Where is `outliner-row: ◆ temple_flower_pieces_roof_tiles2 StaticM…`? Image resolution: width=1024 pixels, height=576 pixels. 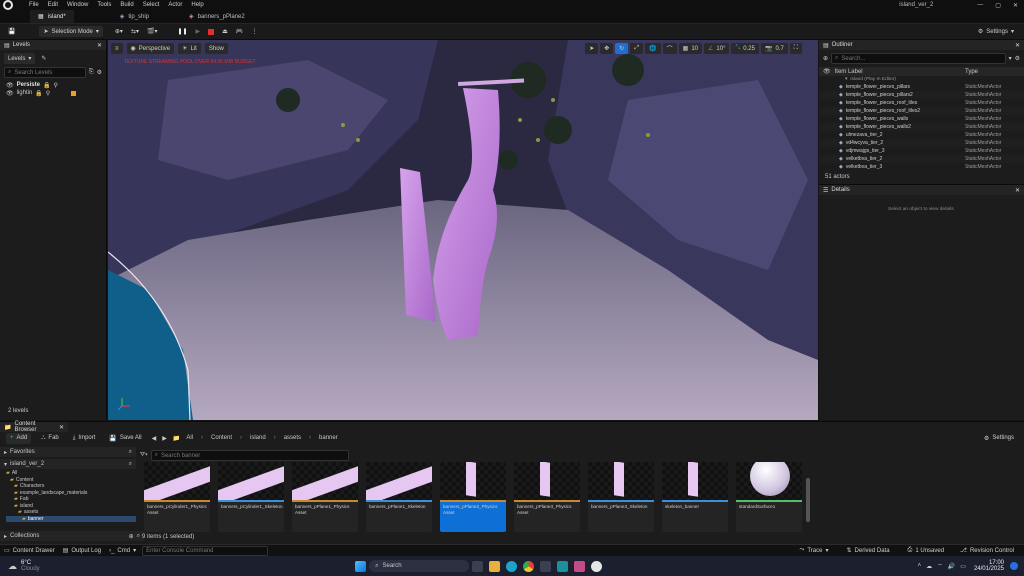 outliner-row: ◆ temple_flower_pieces_roof_tiles2 StaticM… is located at coordinates (921, 111).